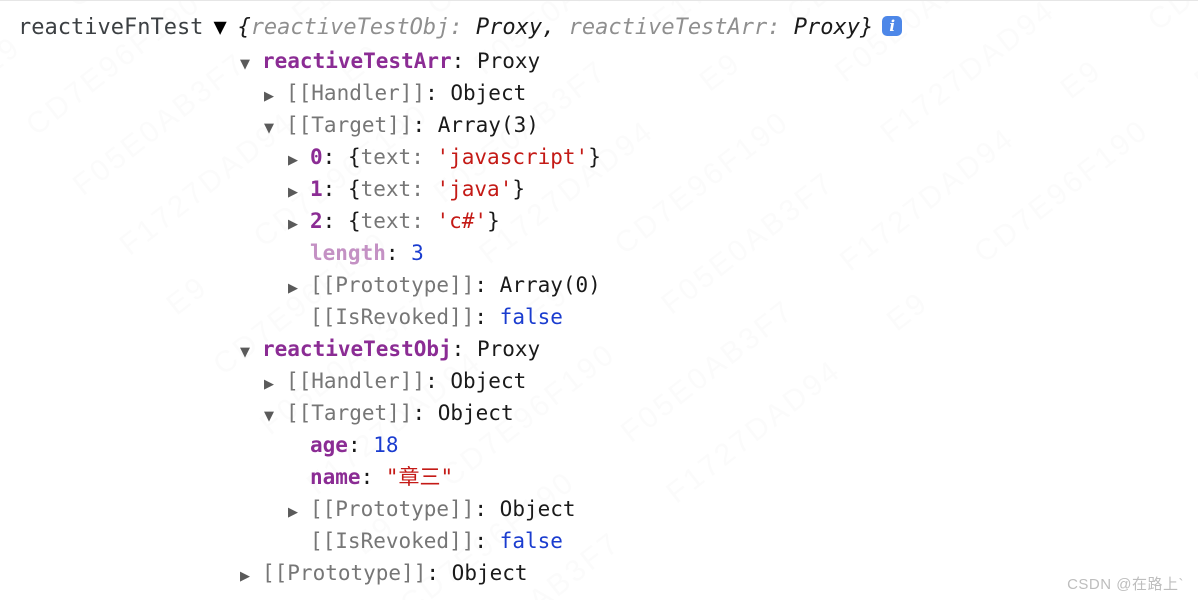  I want to click on property-row: reactiveTestArr: Proxy, so click(599, 61).